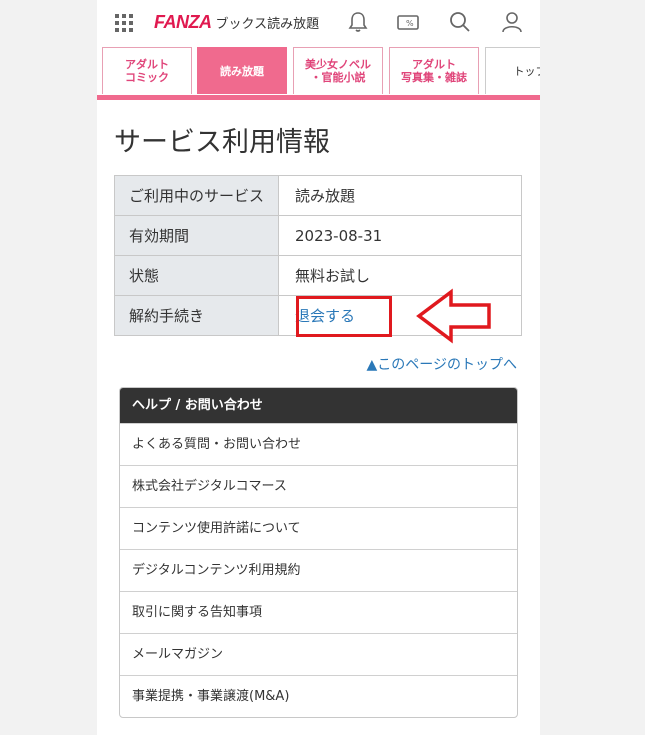  What do you see at coordinates (318, 97) in the screenshot?
I see `tab-underline` at bounding box center [318, 97].